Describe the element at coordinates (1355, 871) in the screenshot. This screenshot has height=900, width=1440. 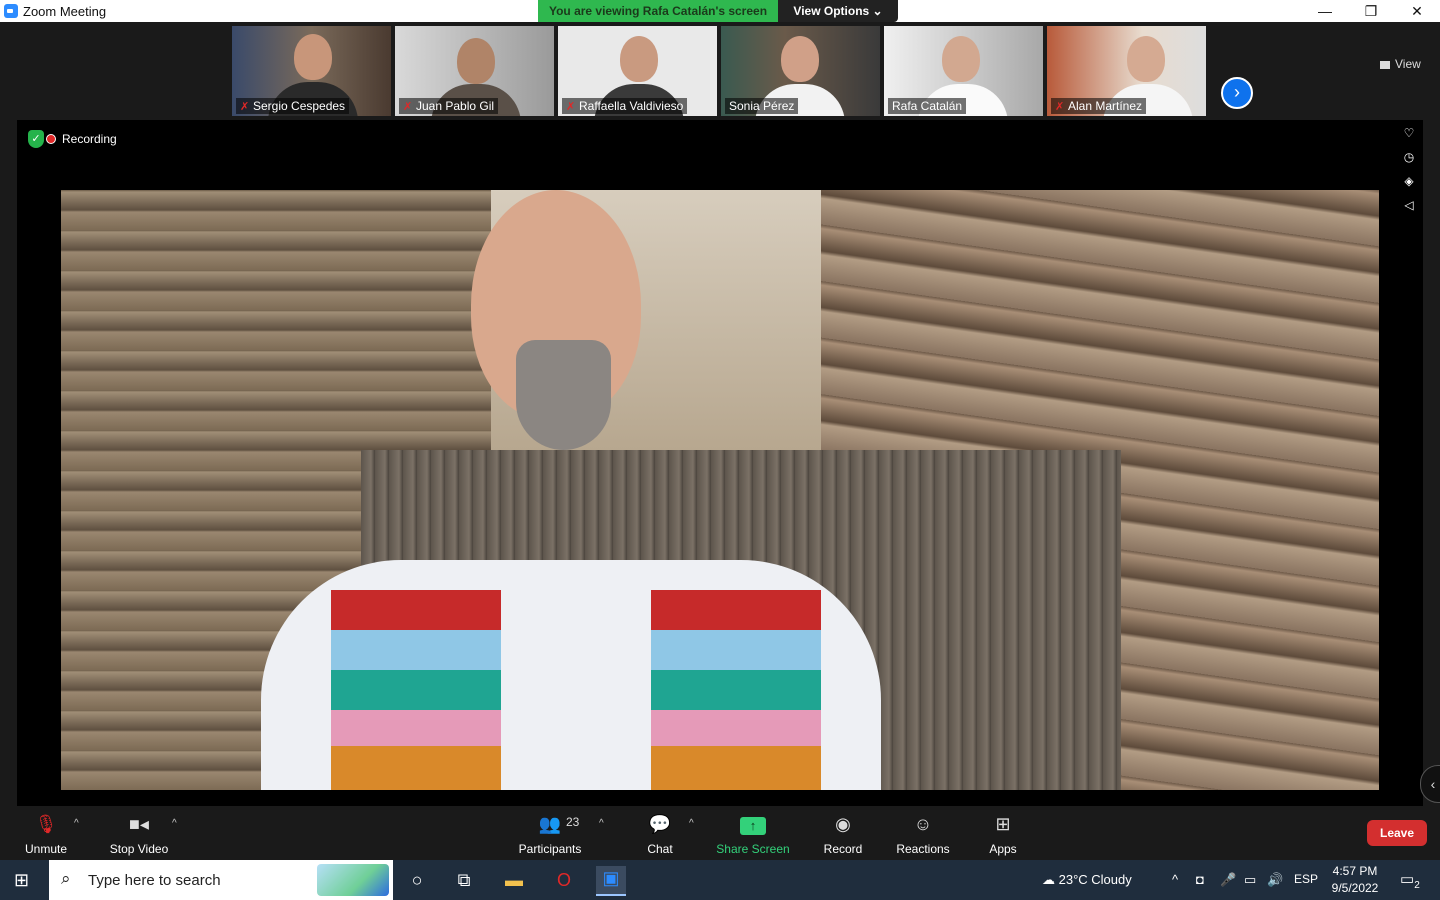
I see `clock-time: 4:57 PM` at that location.